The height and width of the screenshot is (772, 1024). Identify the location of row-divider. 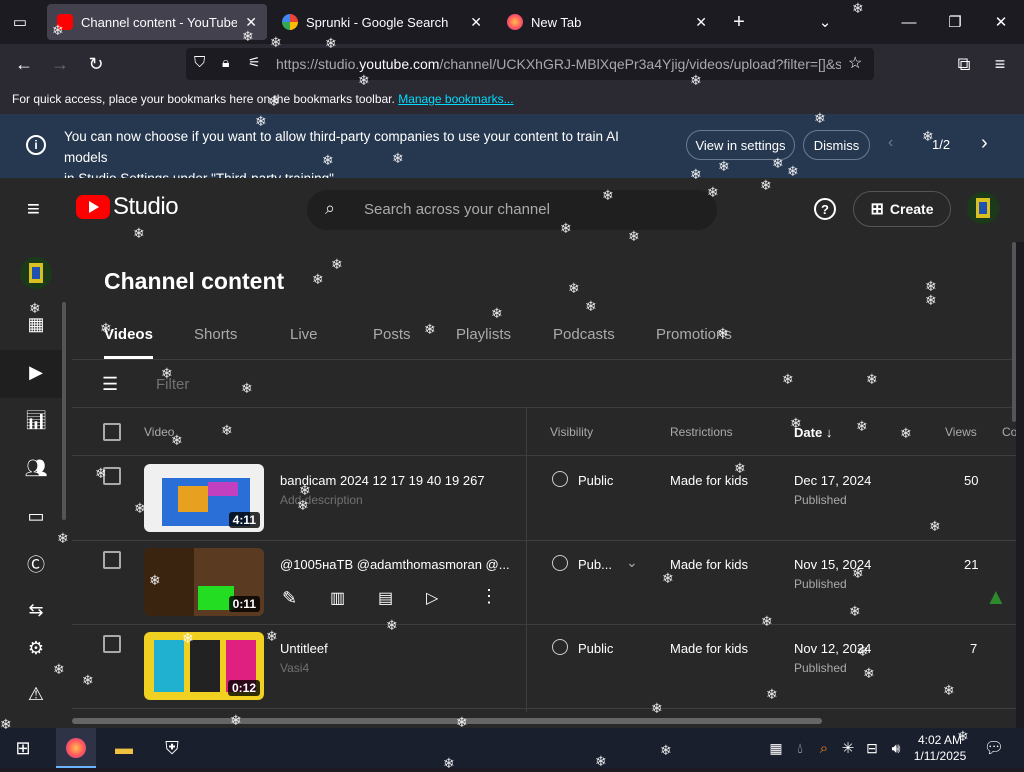
(544, 540).